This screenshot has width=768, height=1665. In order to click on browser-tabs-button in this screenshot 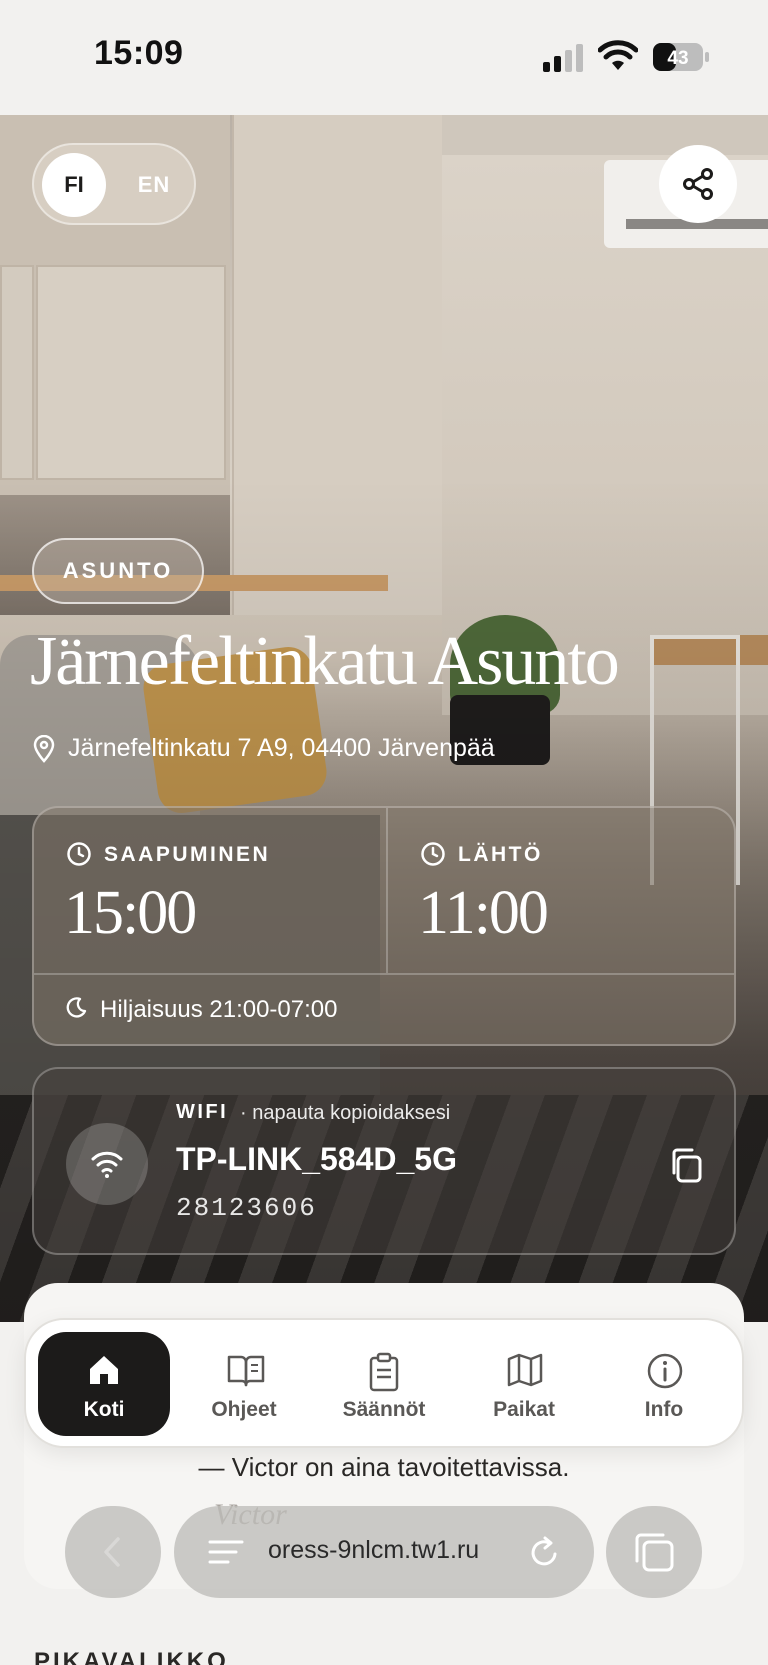, I will do `click(654, 1552)`.